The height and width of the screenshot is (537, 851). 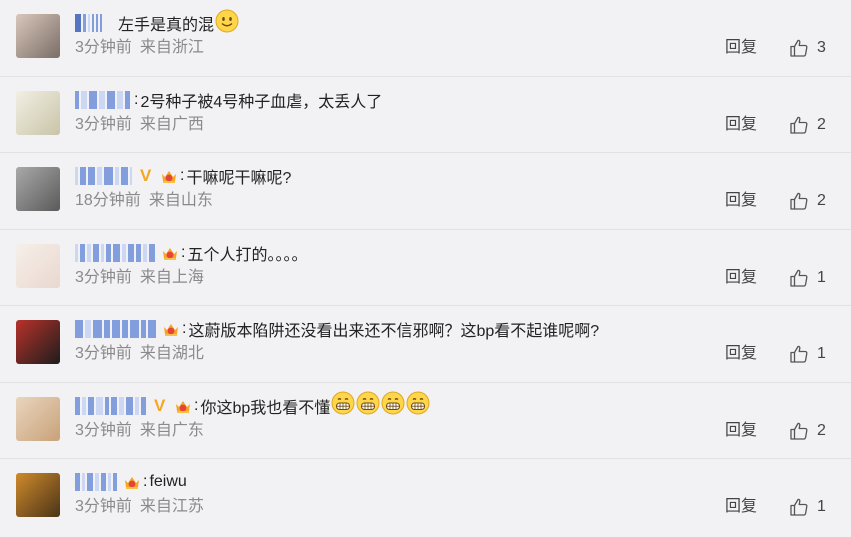 I want to click on like-button: 3, so click(x=807, y=48).